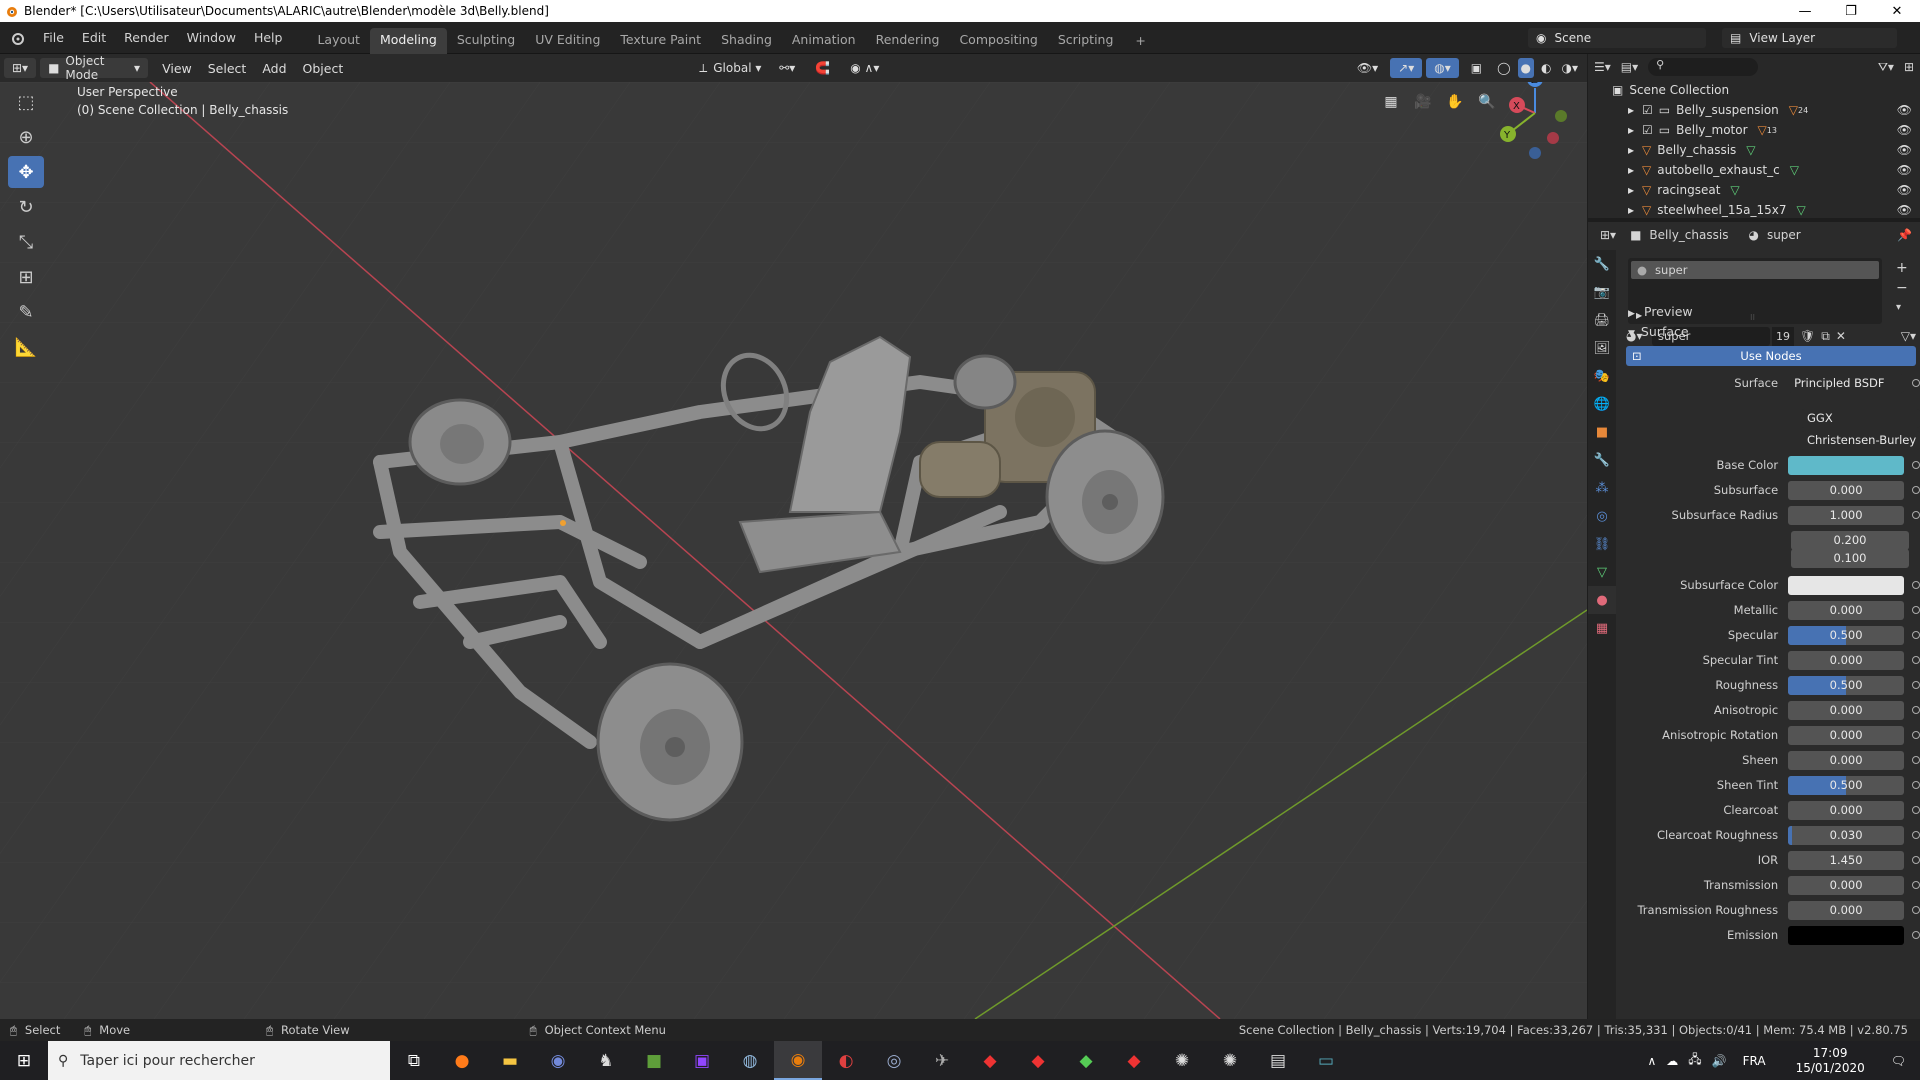 The image size is (1920, 1080). What do you see at coordinates (1672, 1061) in the screenshot?
I see `onedrive-icon: ☁` at bounding box center [1672, 1061].